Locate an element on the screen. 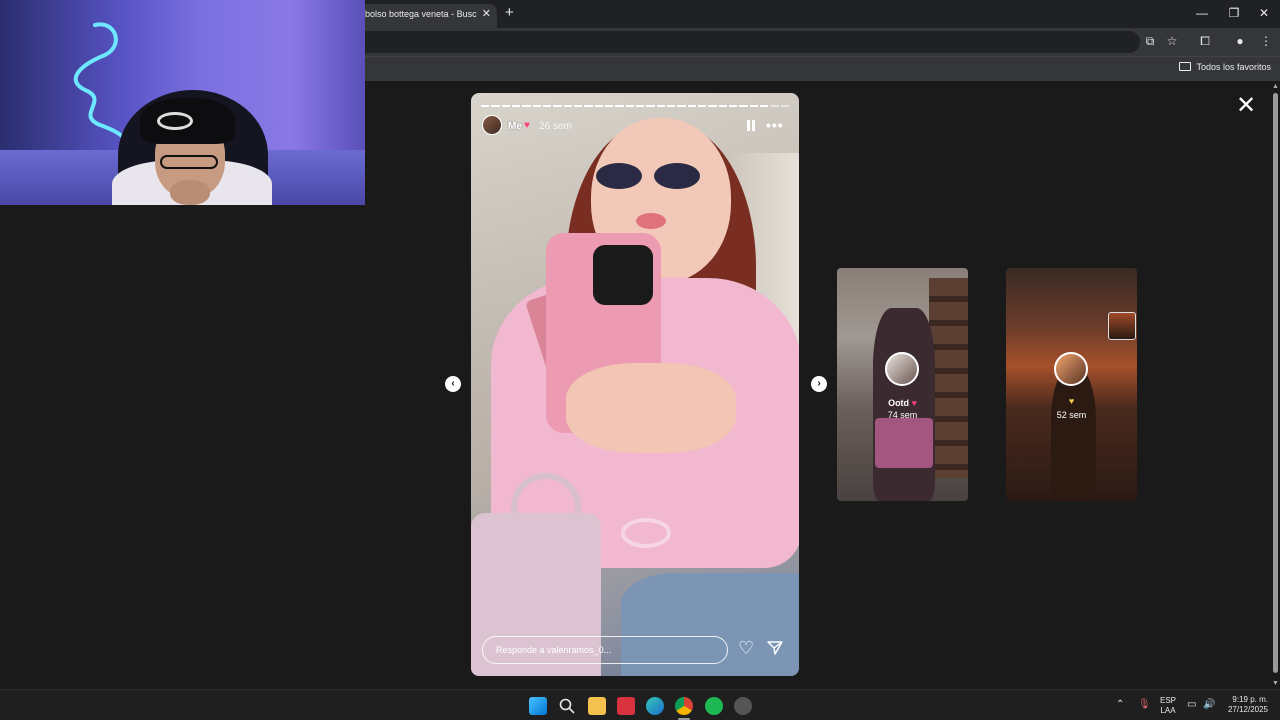  webcam-glasses is located at coordinates (189, 162).